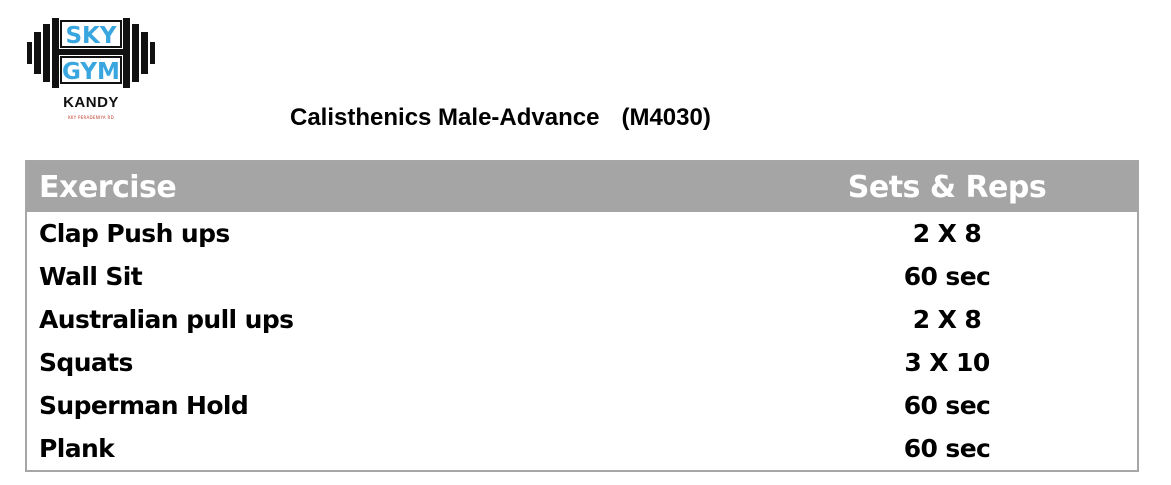 The image size is (1171, 485). What do you see at coordinates (582, 233) in the screenshot?
I see `table-row: Clap Push ups 2 X 8` at bounding box center [582, 233].